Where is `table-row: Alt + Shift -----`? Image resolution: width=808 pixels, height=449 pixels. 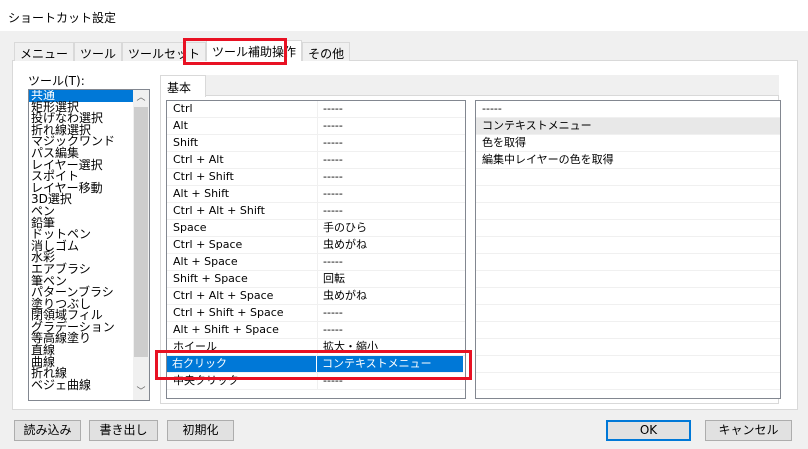
table-row: Alt + Shift ----- is located at coordinates (316, 194).